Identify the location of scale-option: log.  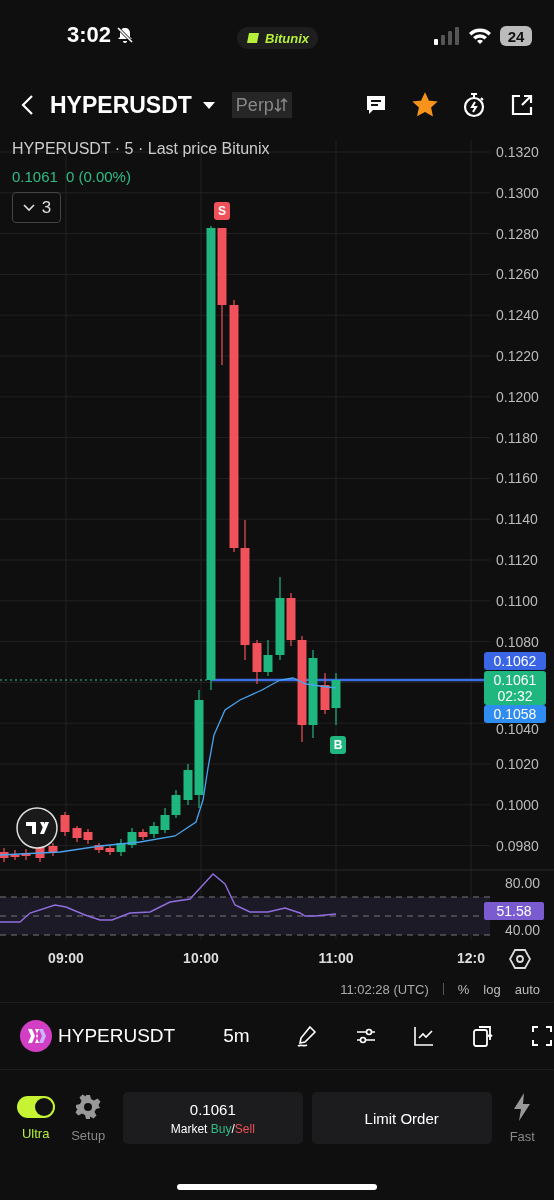
(492, 989).